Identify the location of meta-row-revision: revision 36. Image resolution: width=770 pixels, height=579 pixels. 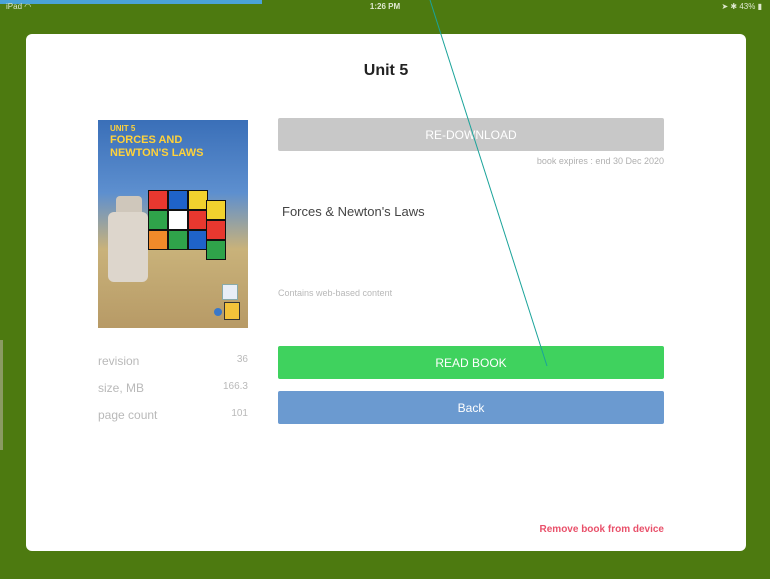
(173, 367).